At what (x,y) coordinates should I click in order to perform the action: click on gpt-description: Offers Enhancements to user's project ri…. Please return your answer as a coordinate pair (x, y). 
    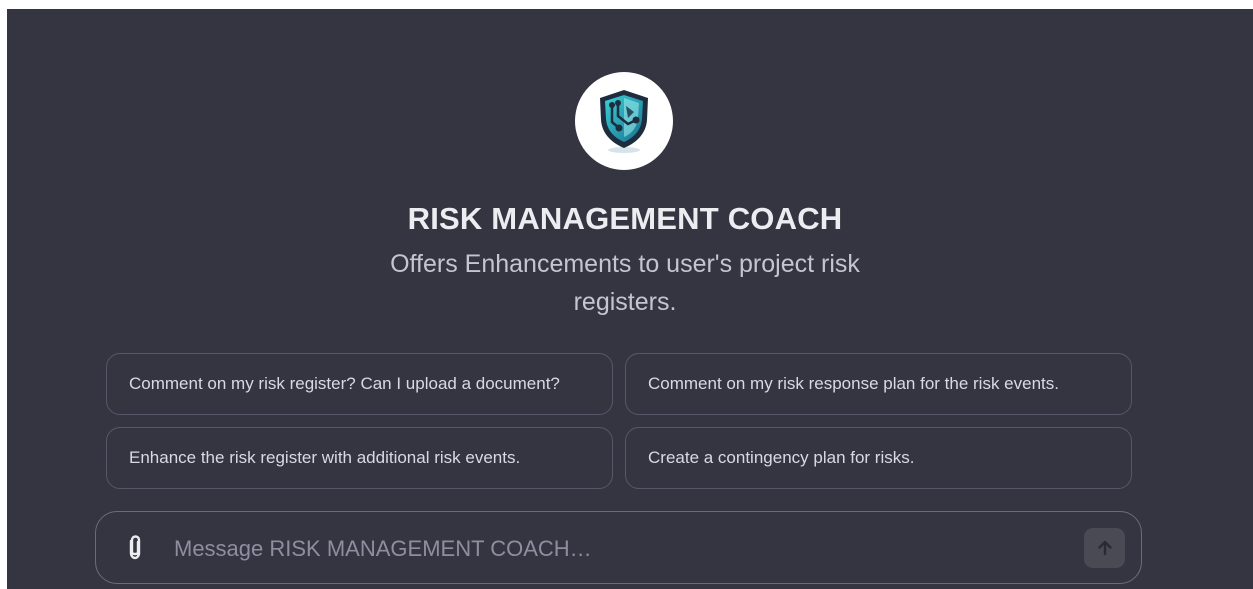
    Looking at the image, I should click on (625, 283).